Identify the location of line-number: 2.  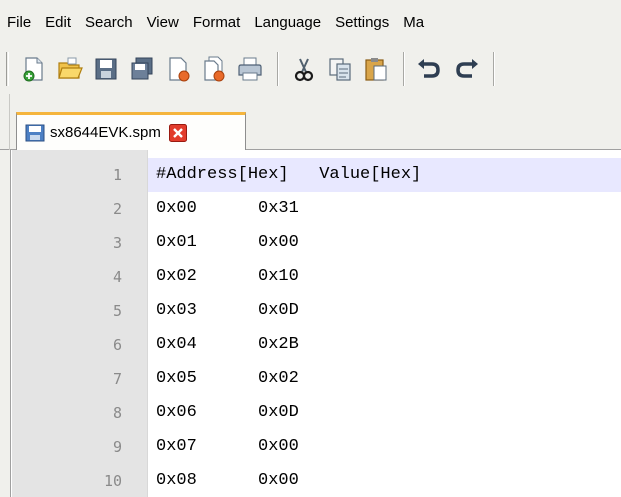
(117, 209).